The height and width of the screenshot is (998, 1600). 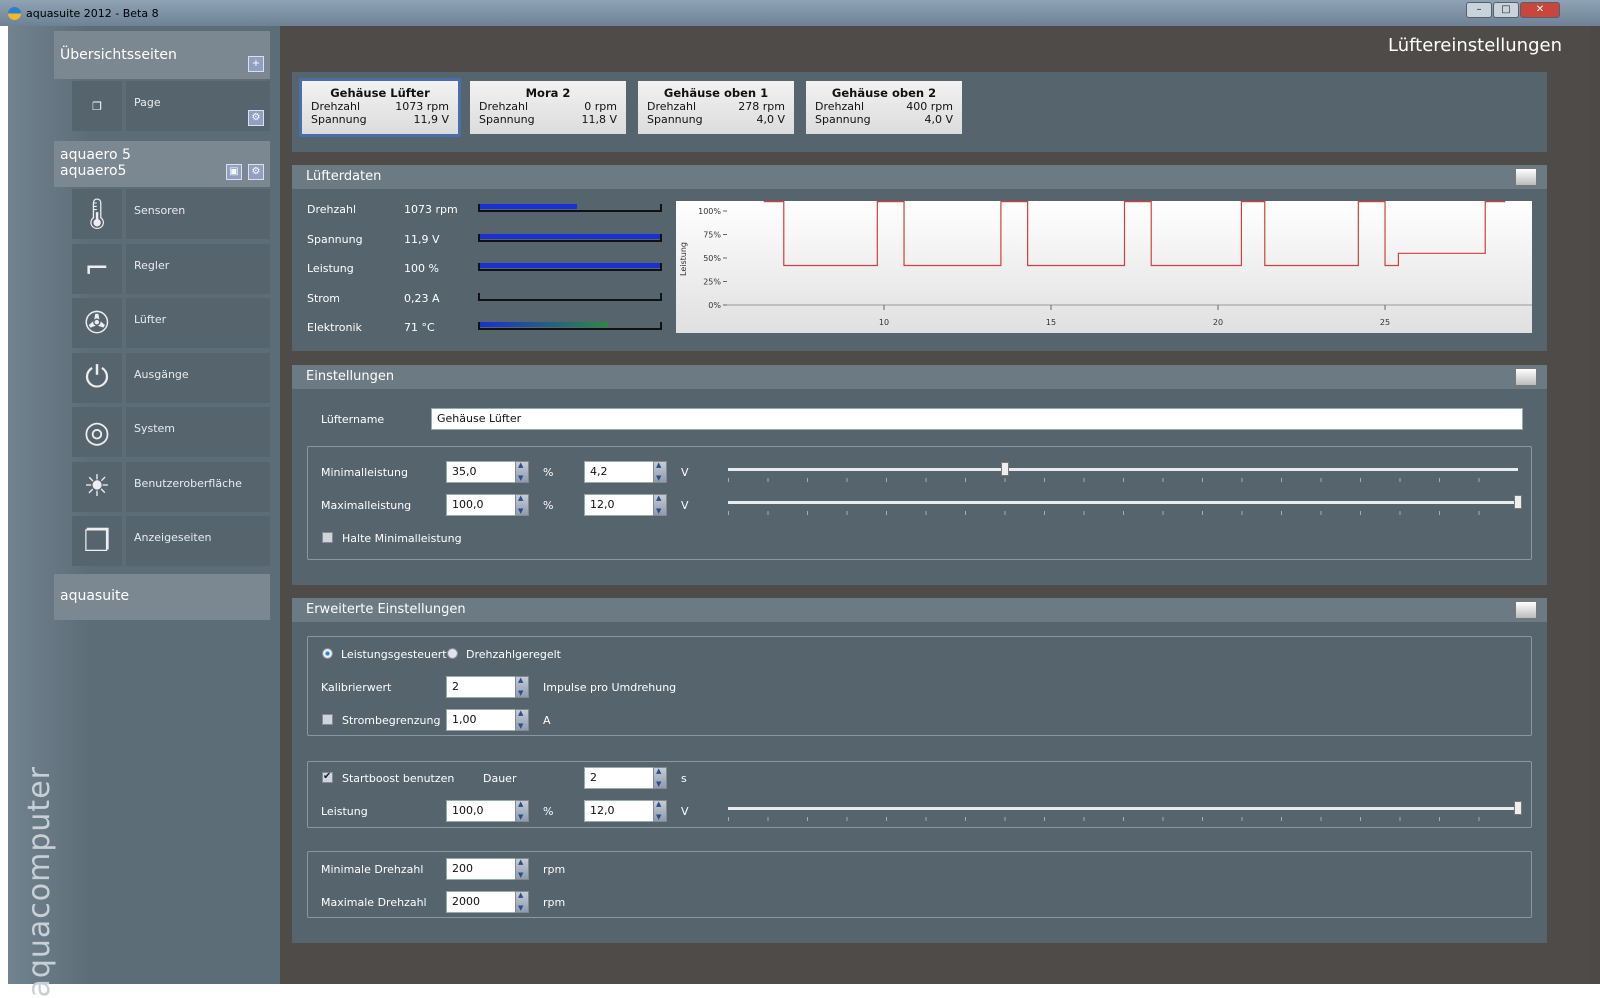 What do you see at coordinates (256, 118) in the screenshot?
I see `page-settings-icon: ⚙` at bounding box center [256, 118].